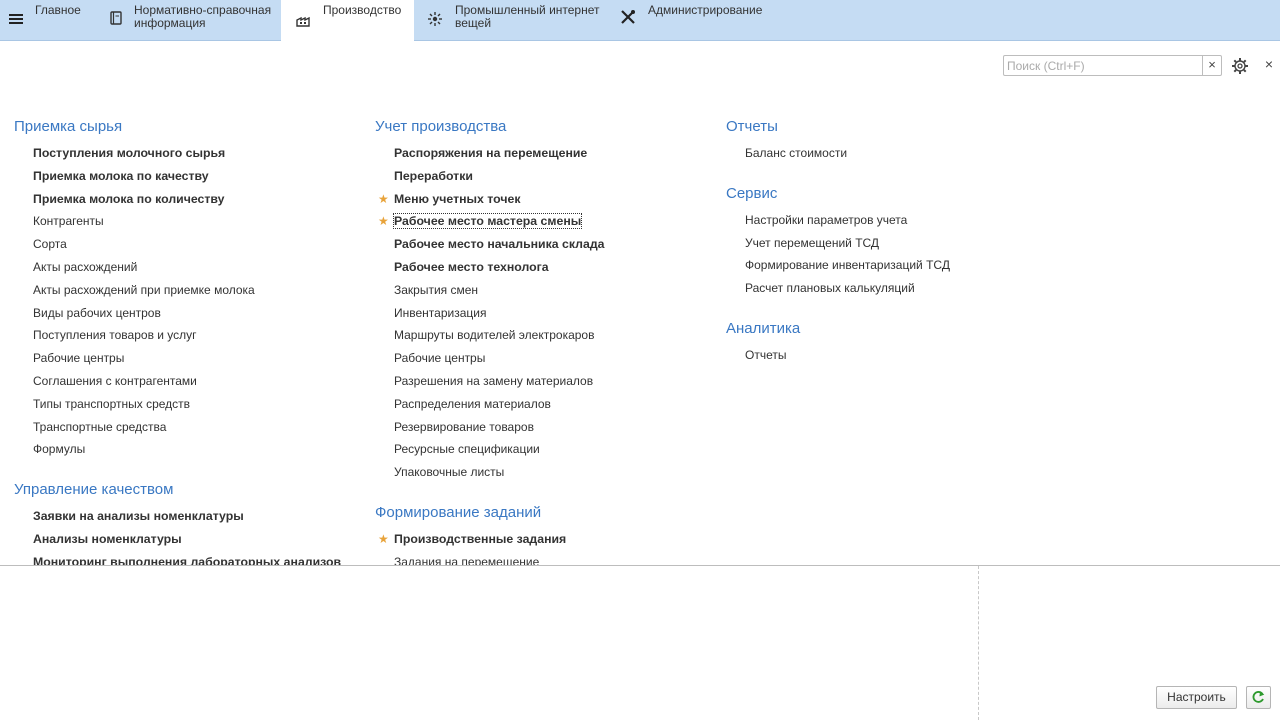 The width and height of the screenshot is (1280, 720). I want to click on panel-command-link: Поступления товаров и услуг, so click(189, 335).